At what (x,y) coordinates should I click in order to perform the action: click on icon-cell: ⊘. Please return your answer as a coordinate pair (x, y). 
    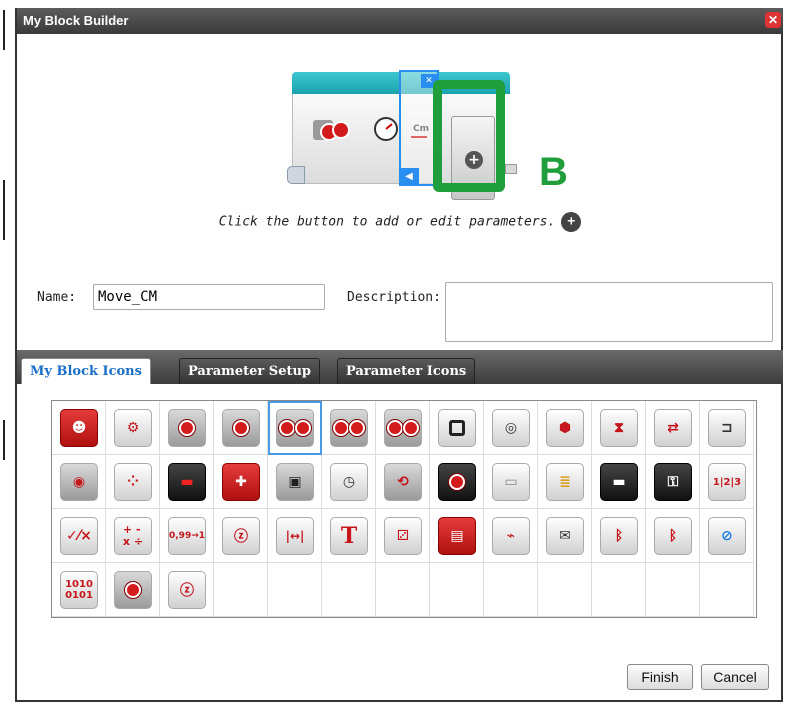
    Looking at the image, I should click on (727, 536).